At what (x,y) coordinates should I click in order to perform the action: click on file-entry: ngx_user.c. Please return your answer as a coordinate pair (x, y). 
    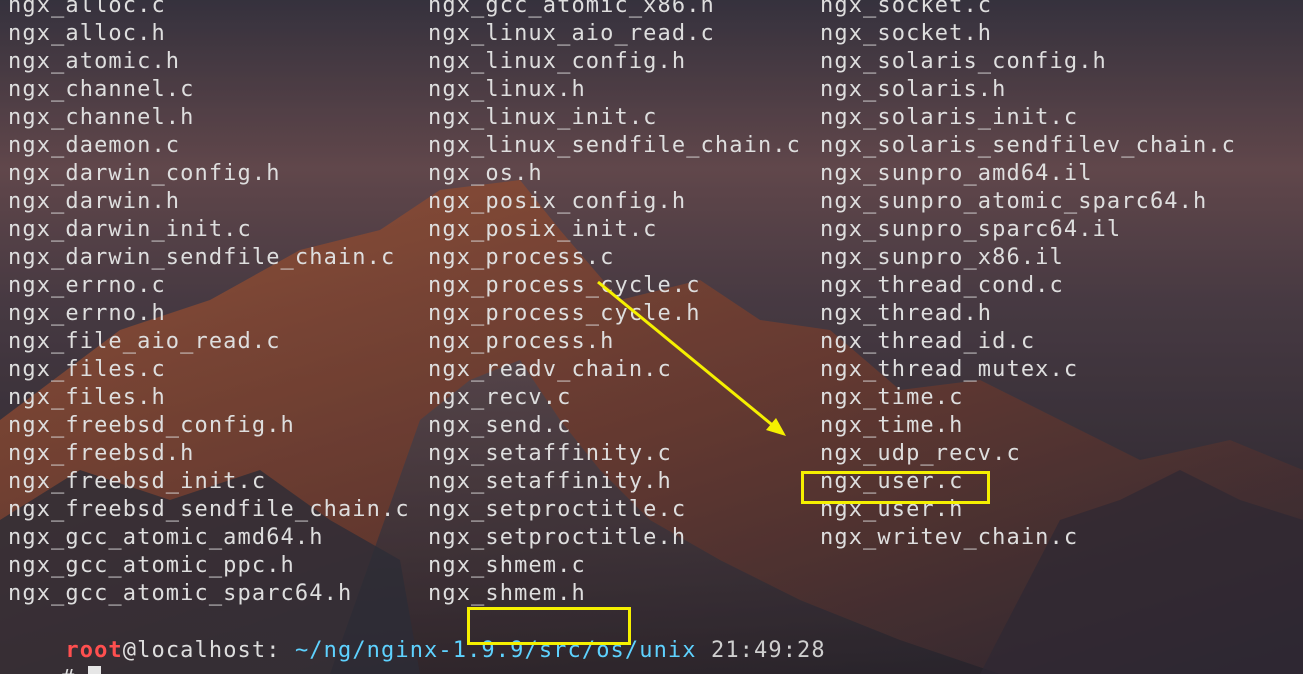
    Looking at the image, I should click on (892, 481).